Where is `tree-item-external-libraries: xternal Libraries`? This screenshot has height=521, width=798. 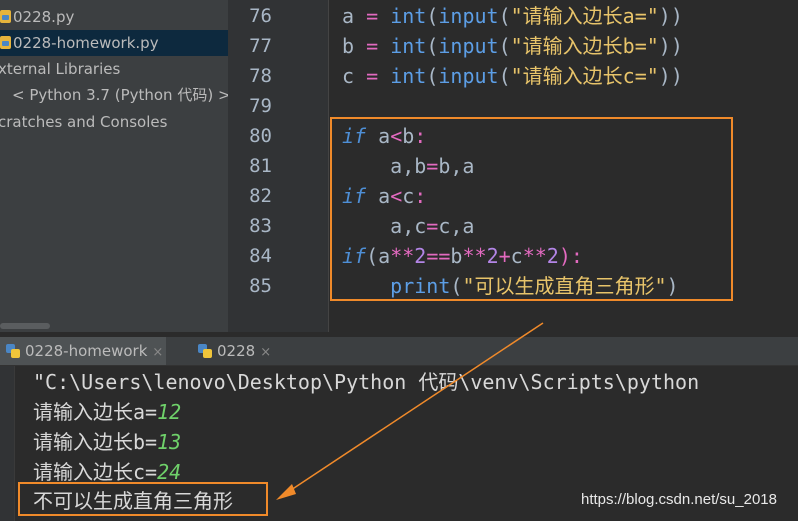 tree-item-external-libraries: xternal Libraries is located at coordinates (60, 69).